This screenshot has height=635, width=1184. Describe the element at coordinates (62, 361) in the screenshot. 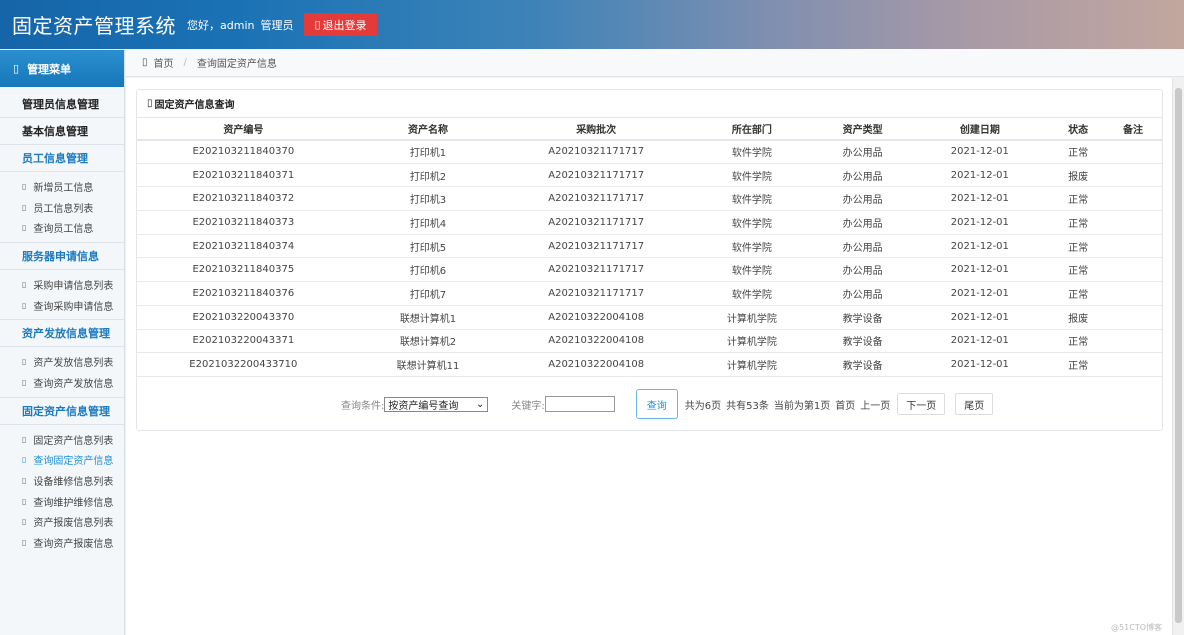

I see `sidebar-item-distribution-list: ▯ 资产发放信息列表` at that location.